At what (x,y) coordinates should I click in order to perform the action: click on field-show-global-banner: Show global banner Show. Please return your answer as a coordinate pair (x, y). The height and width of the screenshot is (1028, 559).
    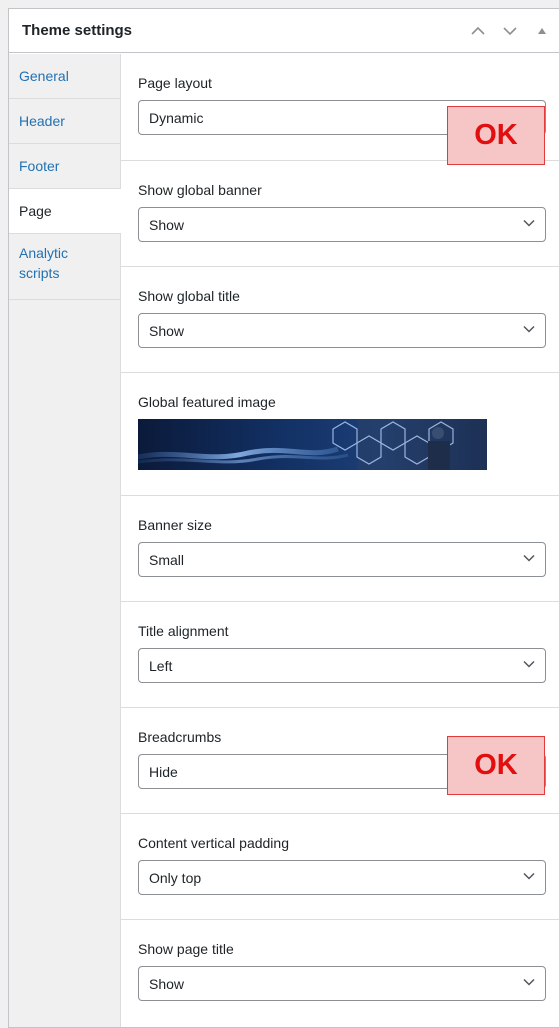
    Looking at the image, I should click on (340, 214).